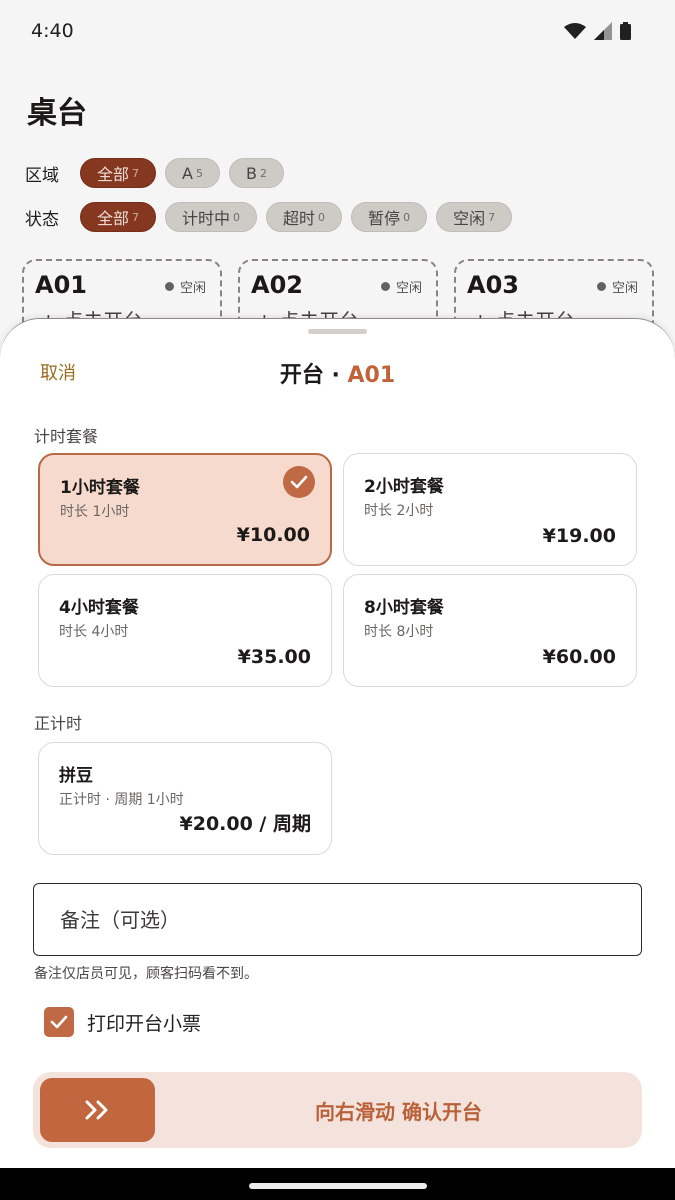 This screenshot has width=675, height=1200. I want to click on print-ticket-row: 打印开台小票, so click(122, 1022).